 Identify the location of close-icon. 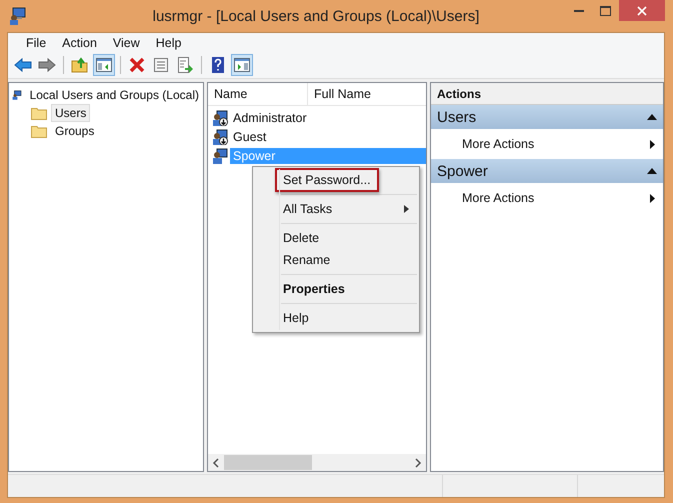
(642, 11).